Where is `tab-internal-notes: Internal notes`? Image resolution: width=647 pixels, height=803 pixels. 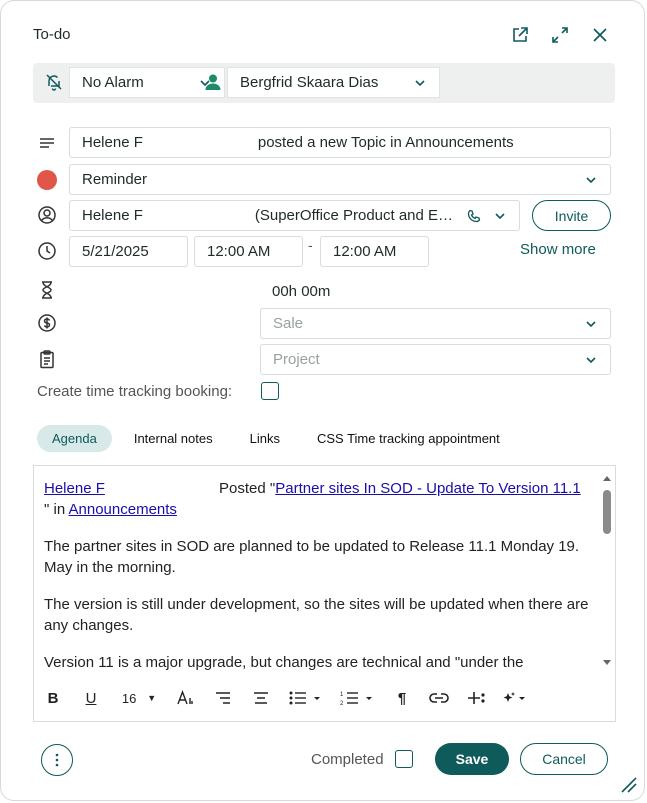 tab-internal-notes: Internal notes is located at coordinates (173, 438).